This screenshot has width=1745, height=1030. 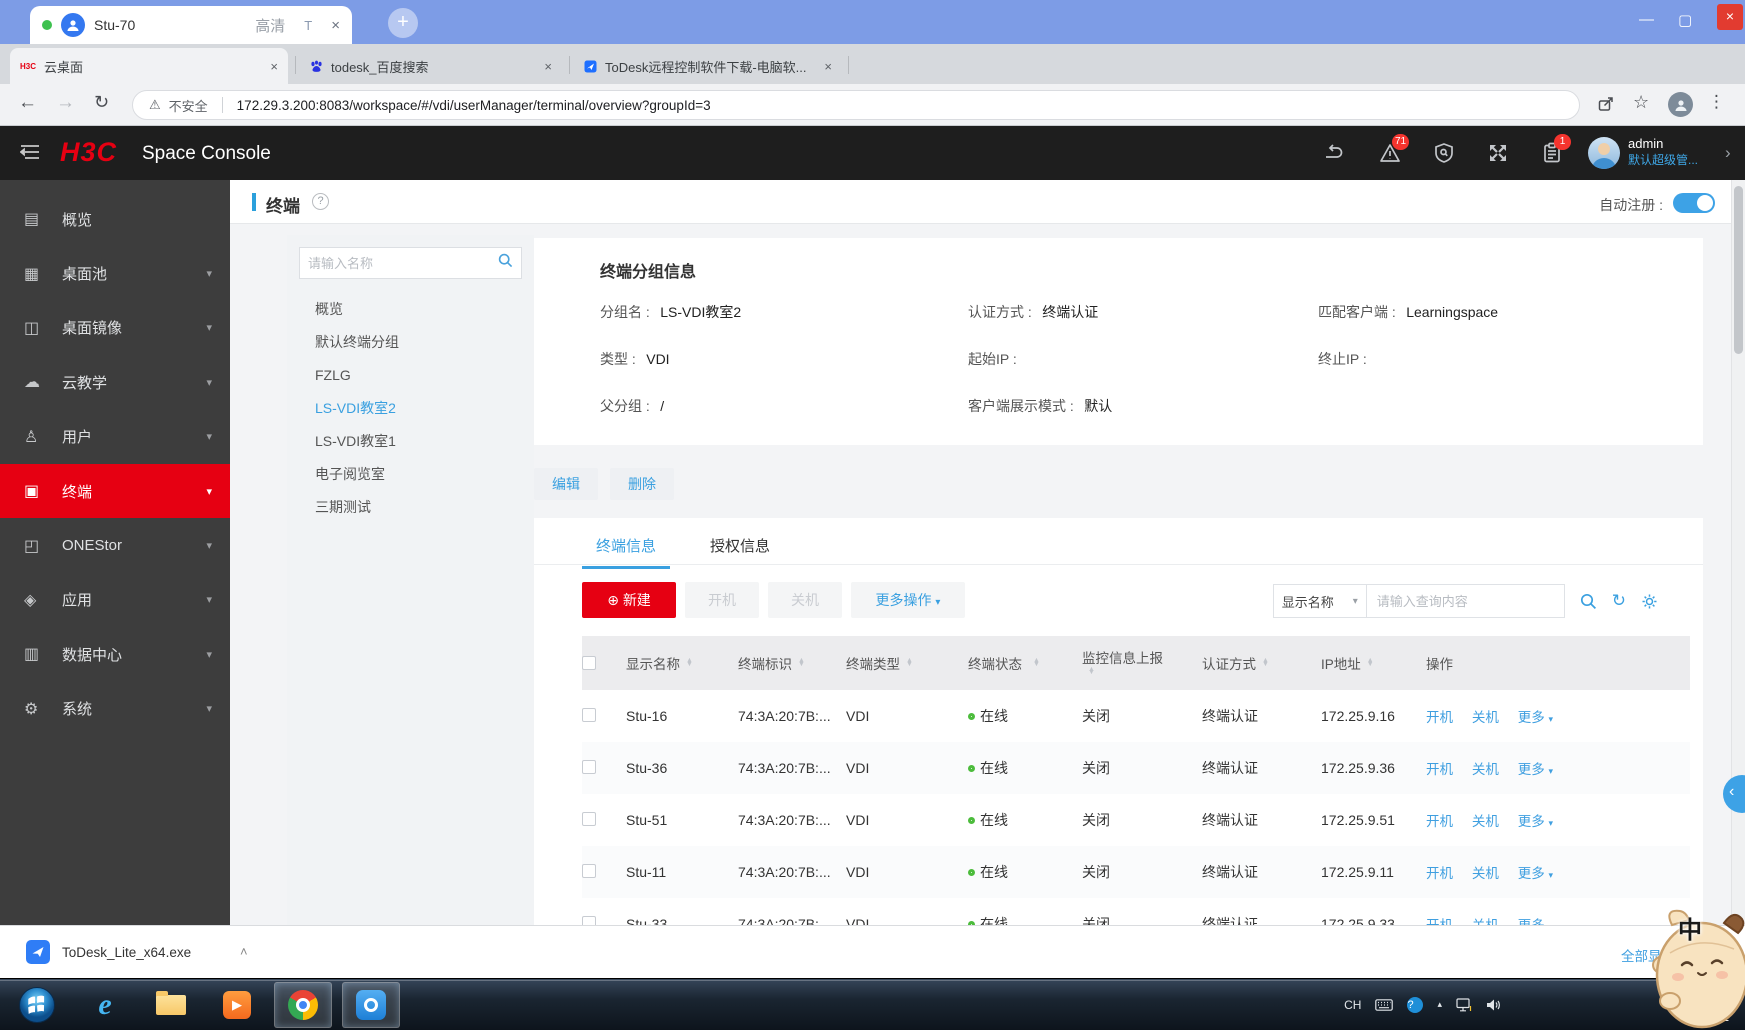 What do you see at coordinates (1493, 1005) in the screenshot?
I see `volume-icon` at bounding box center [1493, 1005].